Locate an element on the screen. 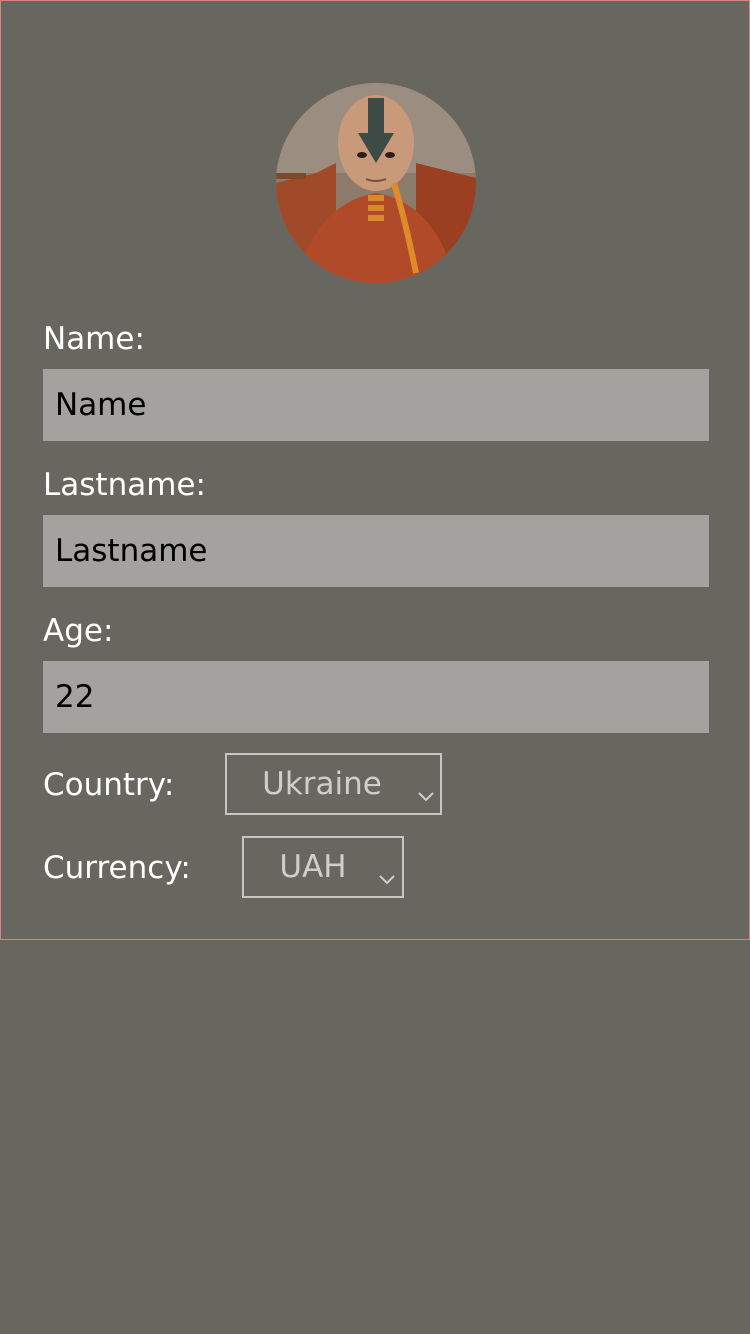 This screenshot has width=750, height=1334. avatar-image is located at coordinates (376, 183).